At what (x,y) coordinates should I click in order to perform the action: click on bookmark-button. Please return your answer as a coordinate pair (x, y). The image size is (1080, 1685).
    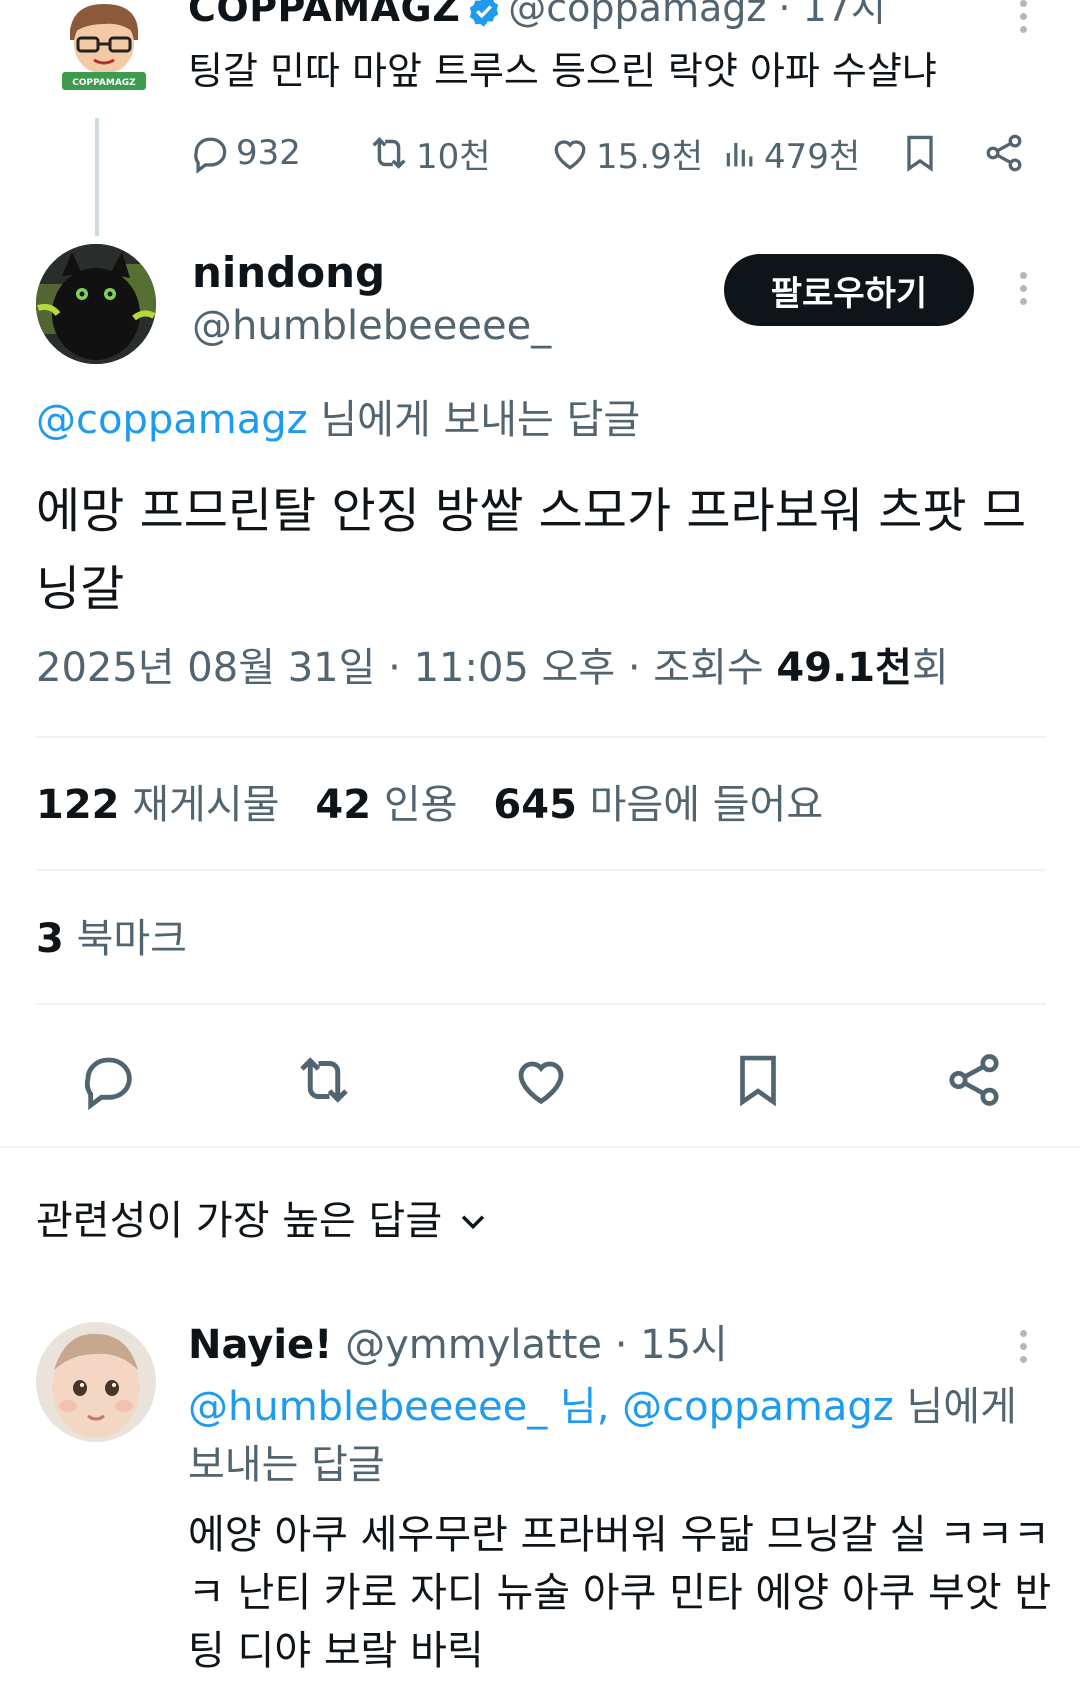
    Looking at the image, I should click on (758, 1080).